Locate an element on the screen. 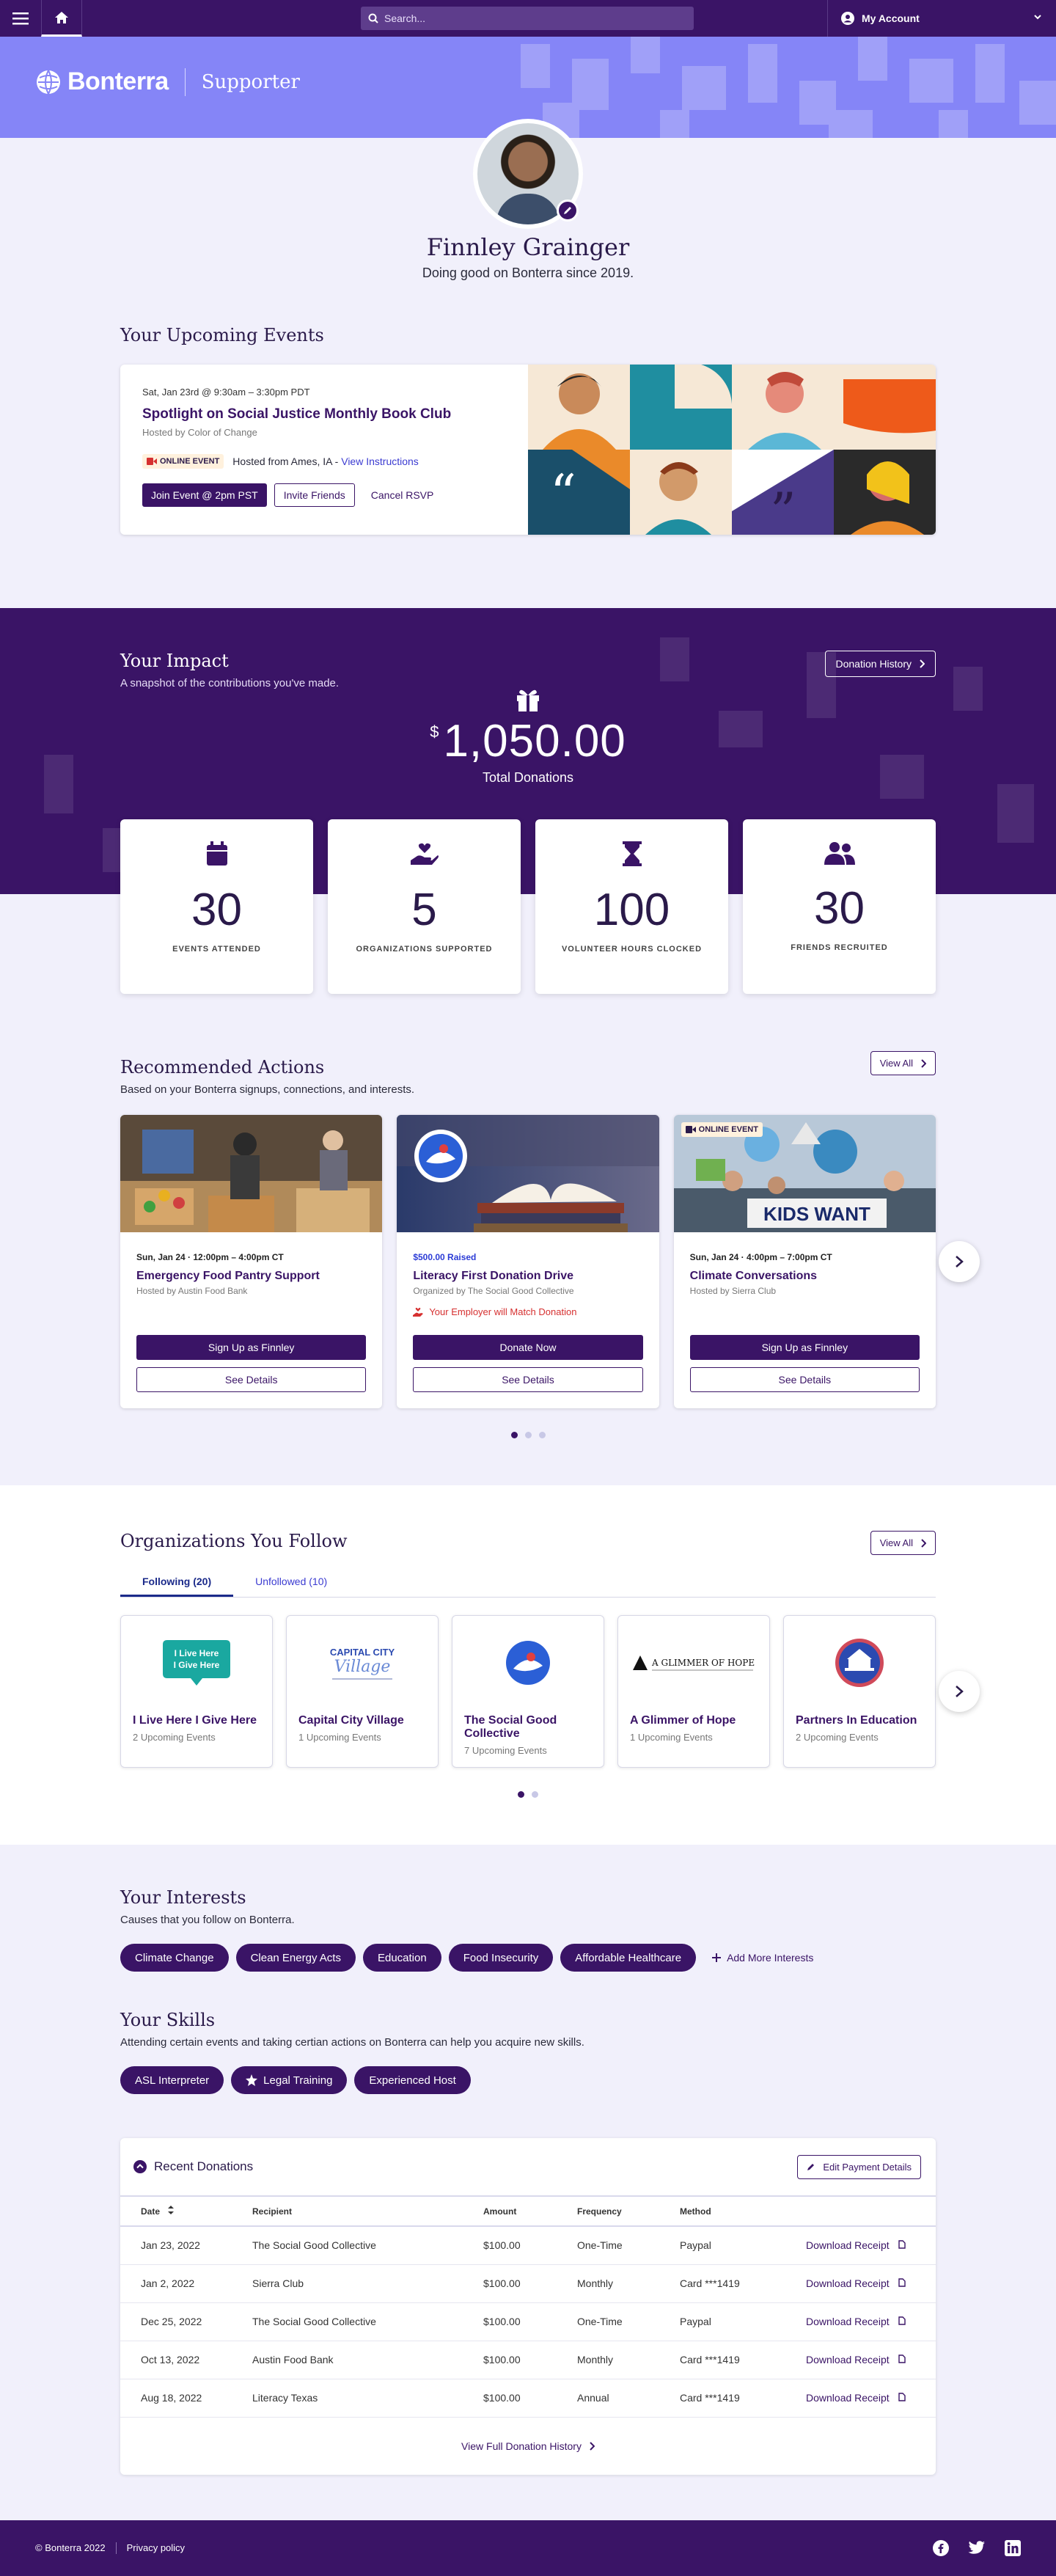 This screenshot has height=2576, width=1056. facebook-icon is located at coordinates (941, 2547).